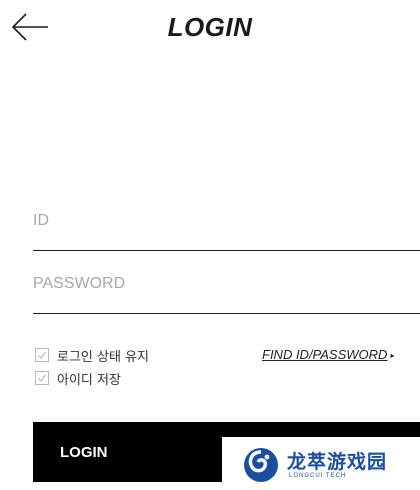 This screenshot has width=420, height=490. I want to click on caret-right-icon: ▸, so click(392, 356).